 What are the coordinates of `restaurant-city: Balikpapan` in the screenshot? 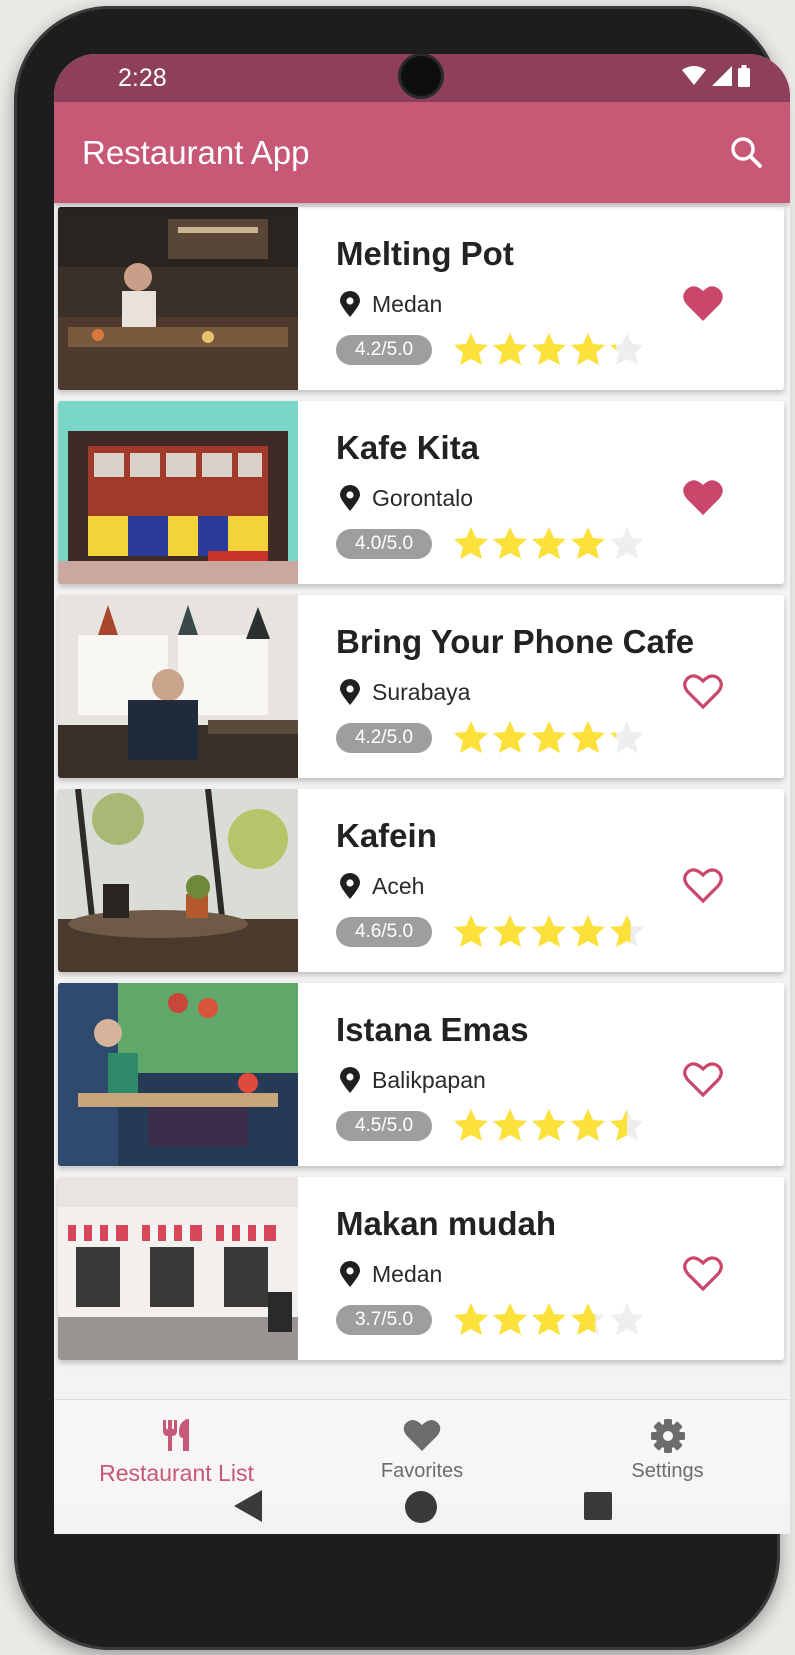 It's located at (429, 1080).